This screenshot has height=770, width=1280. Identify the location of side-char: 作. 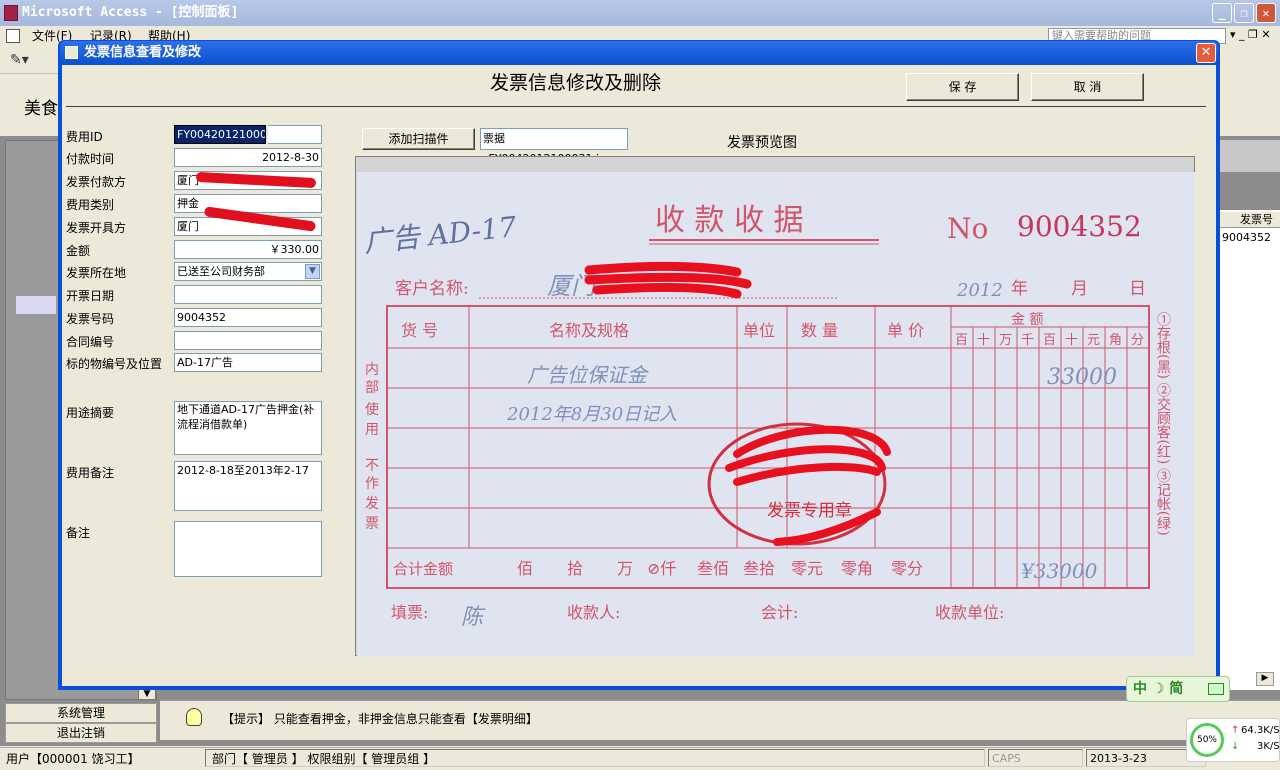
(372, 484).